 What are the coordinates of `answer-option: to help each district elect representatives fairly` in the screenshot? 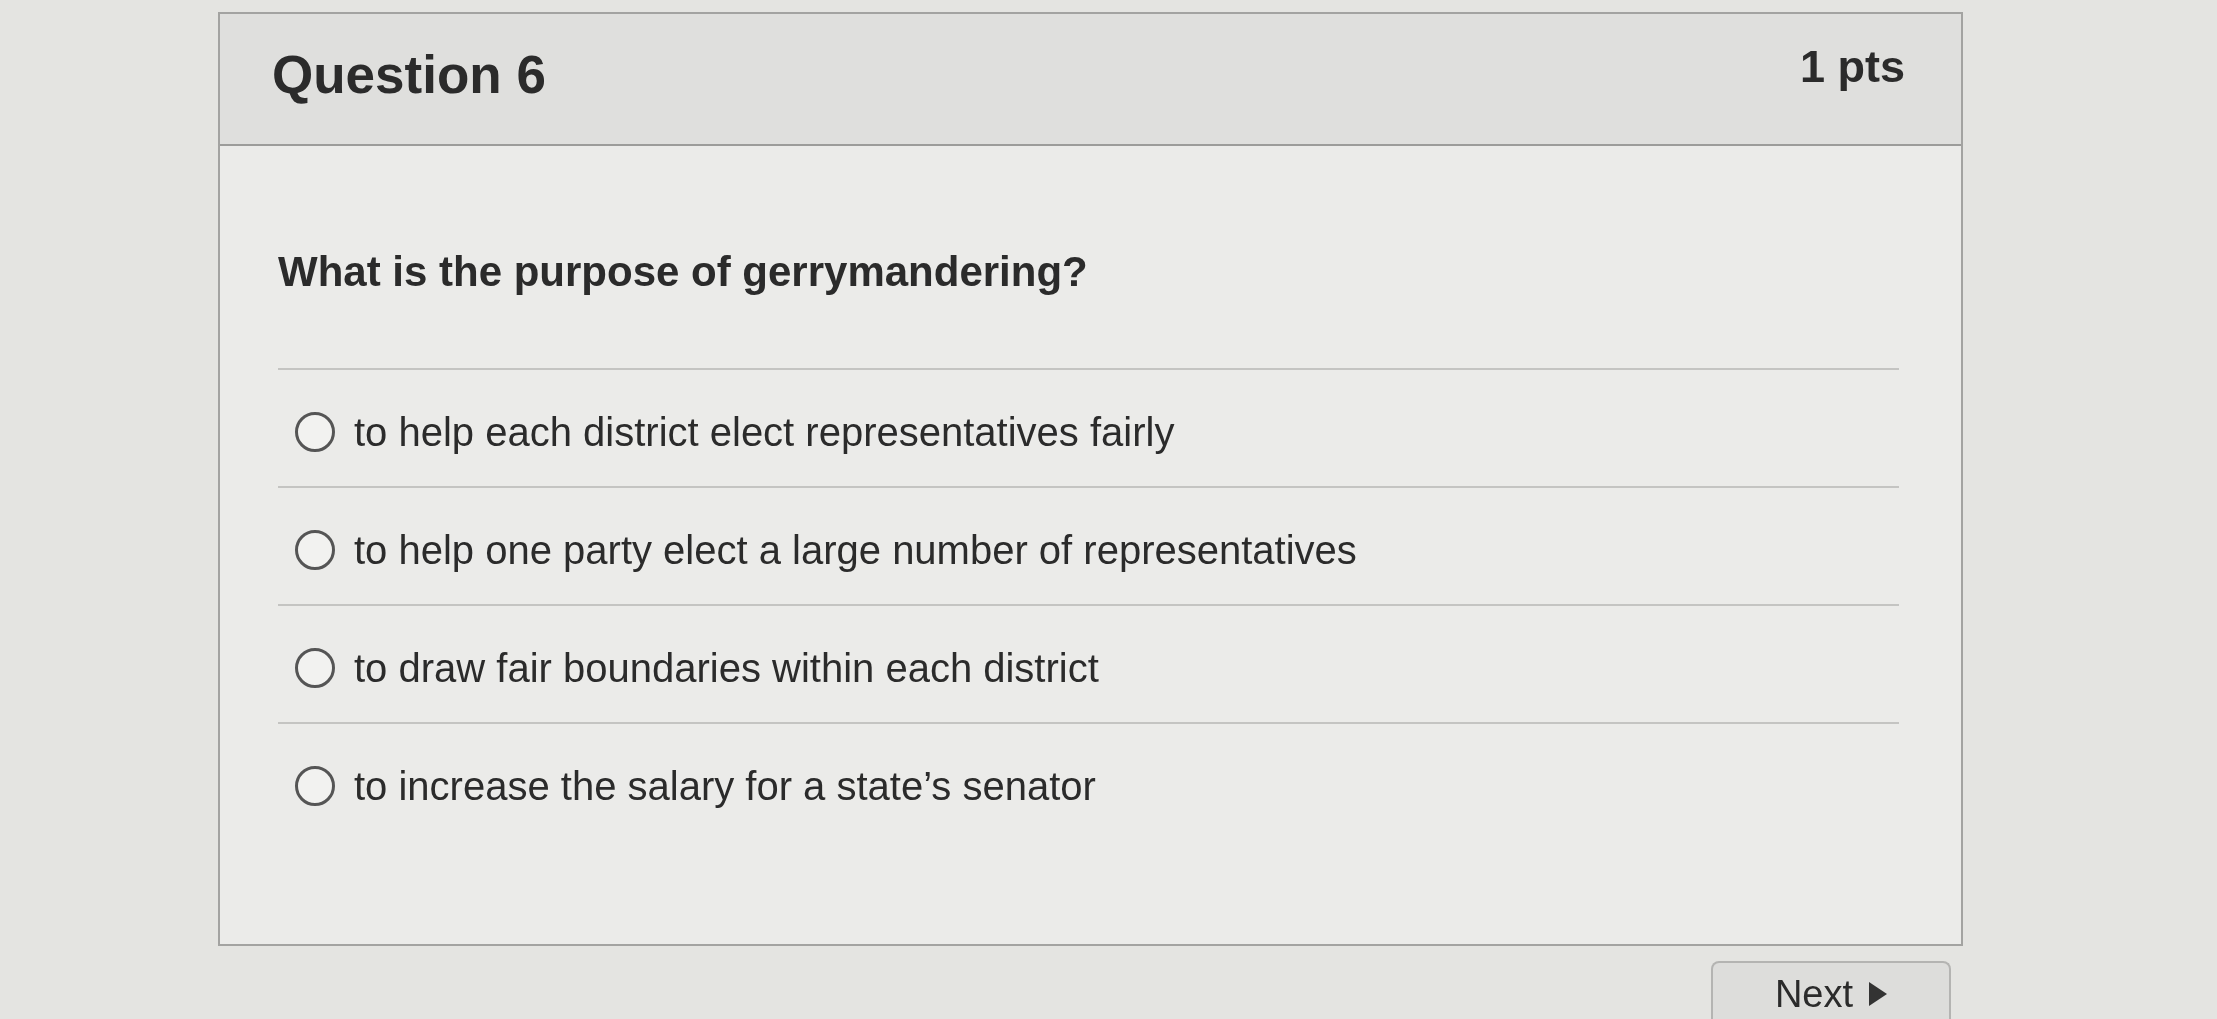 It's located at (764, 432).